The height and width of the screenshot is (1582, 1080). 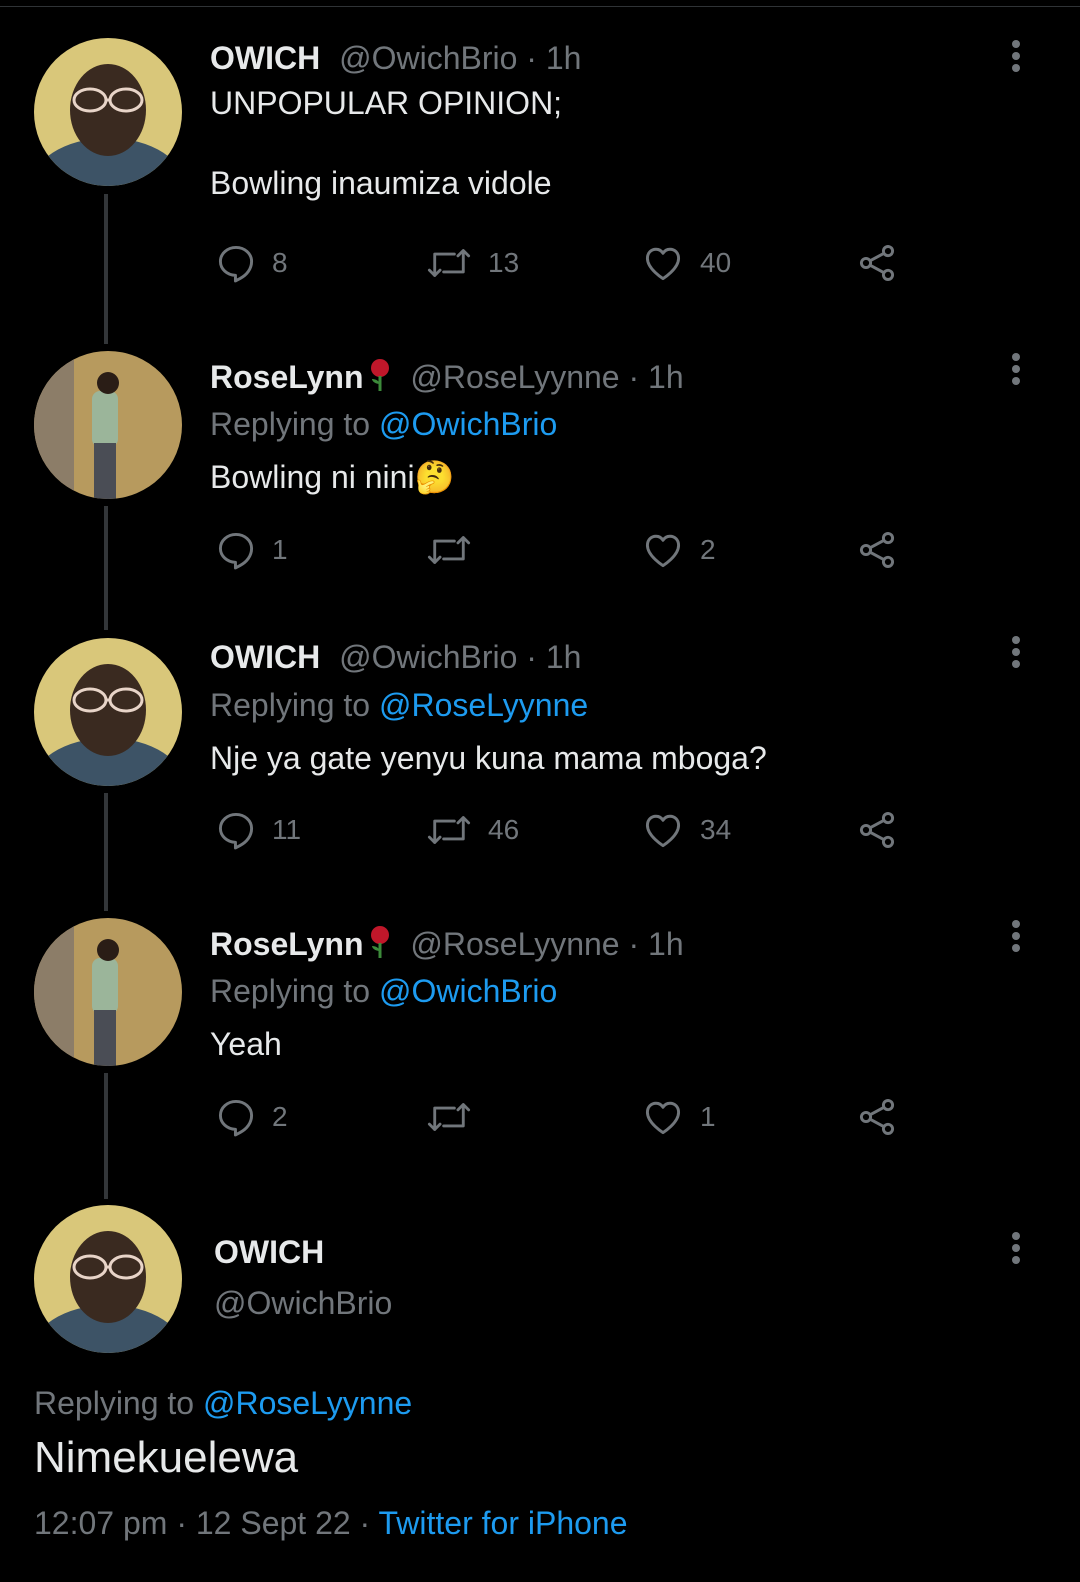 What do you see at coordinates (332, 477) in the screenshot?
I see `tweet-text: Bowling ni nini🤔` at bounding box center [332, 477].